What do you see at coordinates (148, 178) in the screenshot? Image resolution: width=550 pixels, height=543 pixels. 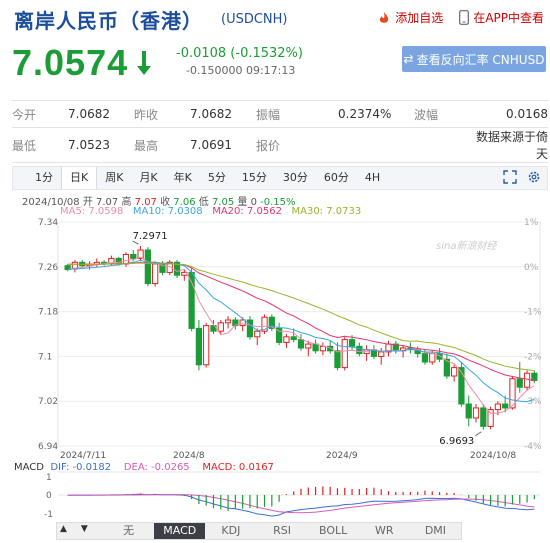 I see `tab-monthly: 月K` at bounding box center [148, 178].